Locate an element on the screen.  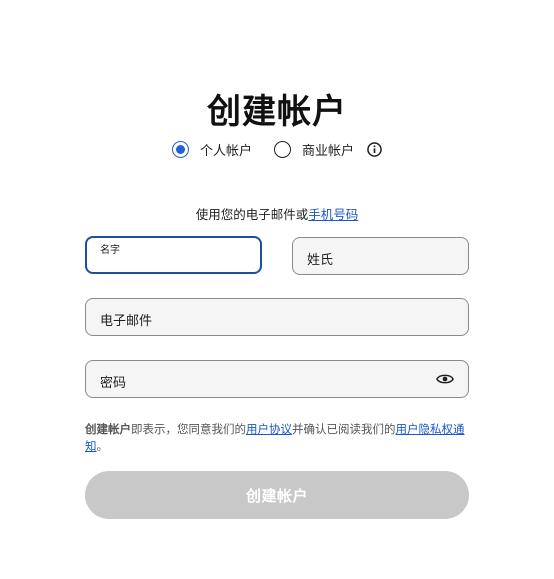
signup-method-line: 使用您的电子邮件或手机号码 is located at coordinates (277, 213).